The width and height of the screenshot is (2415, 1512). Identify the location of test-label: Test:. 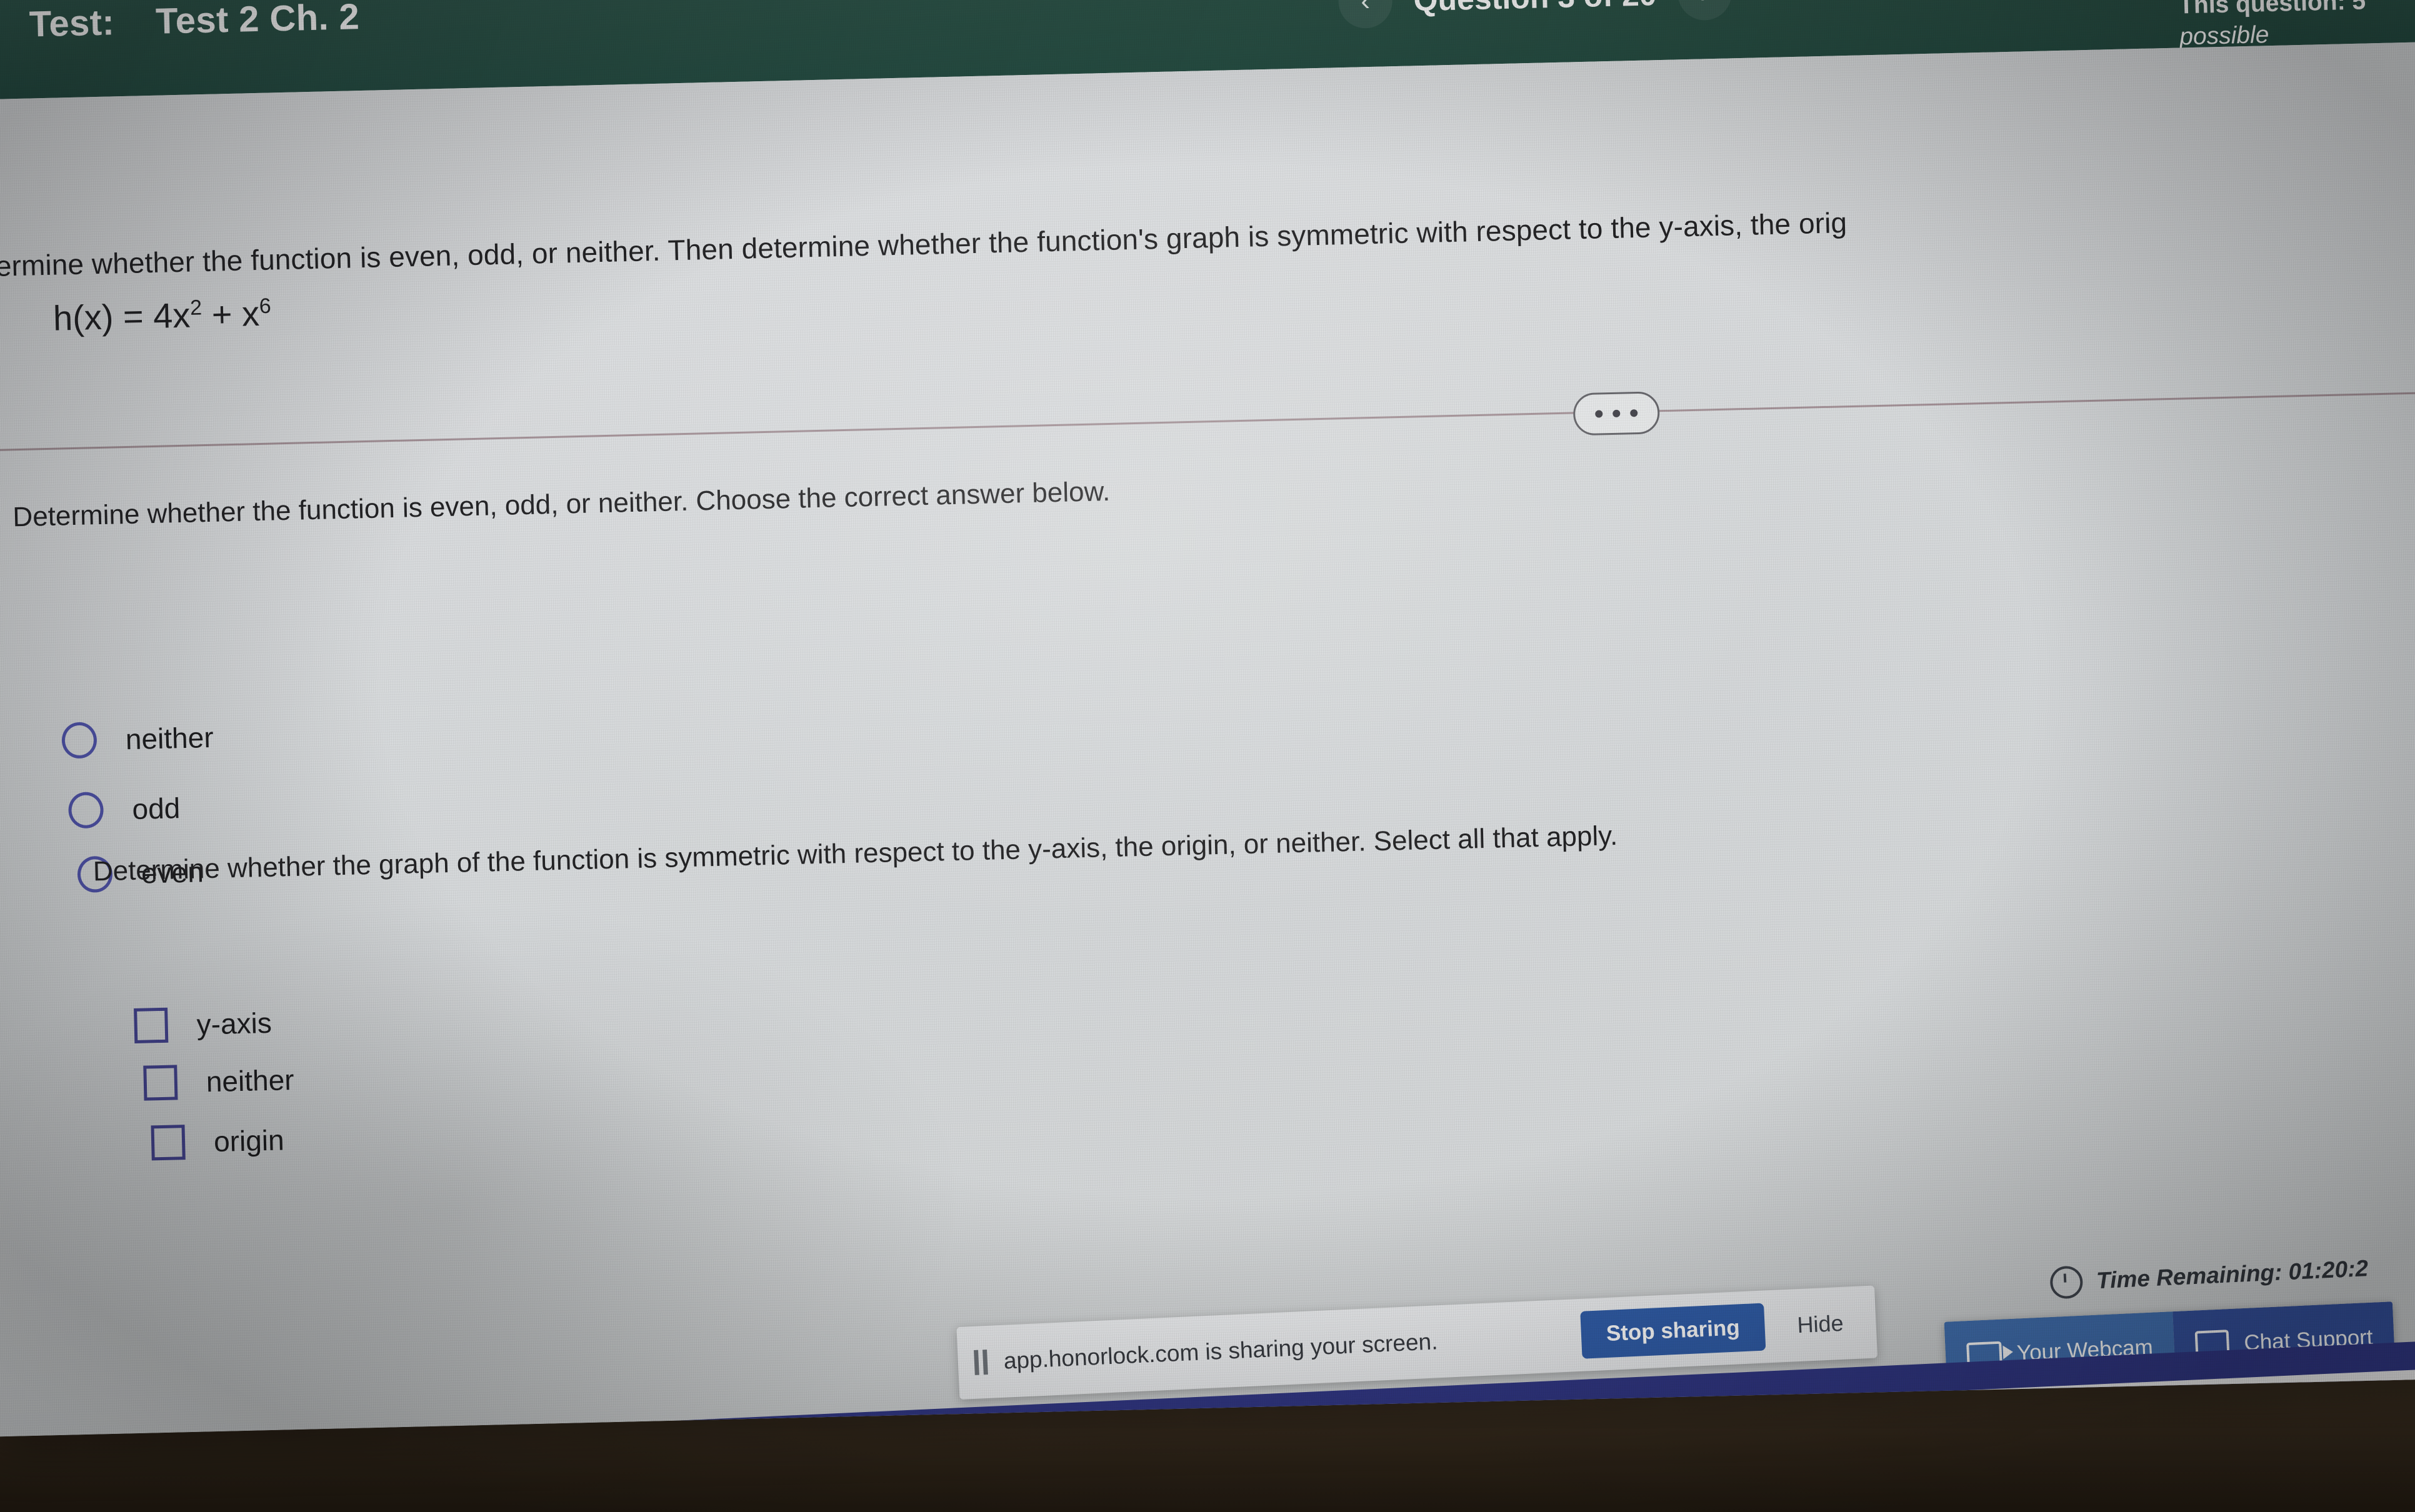
(72, 23).